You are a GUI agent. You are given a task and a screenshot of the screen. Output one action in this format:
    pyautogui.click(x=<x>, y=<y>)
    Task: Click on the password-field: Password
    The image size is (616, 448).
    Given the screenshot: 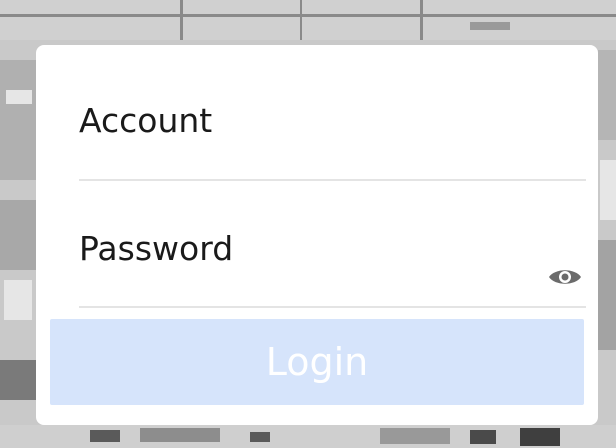 What is the action you would take?
    pyautogui.click(x=156, y=248)
    